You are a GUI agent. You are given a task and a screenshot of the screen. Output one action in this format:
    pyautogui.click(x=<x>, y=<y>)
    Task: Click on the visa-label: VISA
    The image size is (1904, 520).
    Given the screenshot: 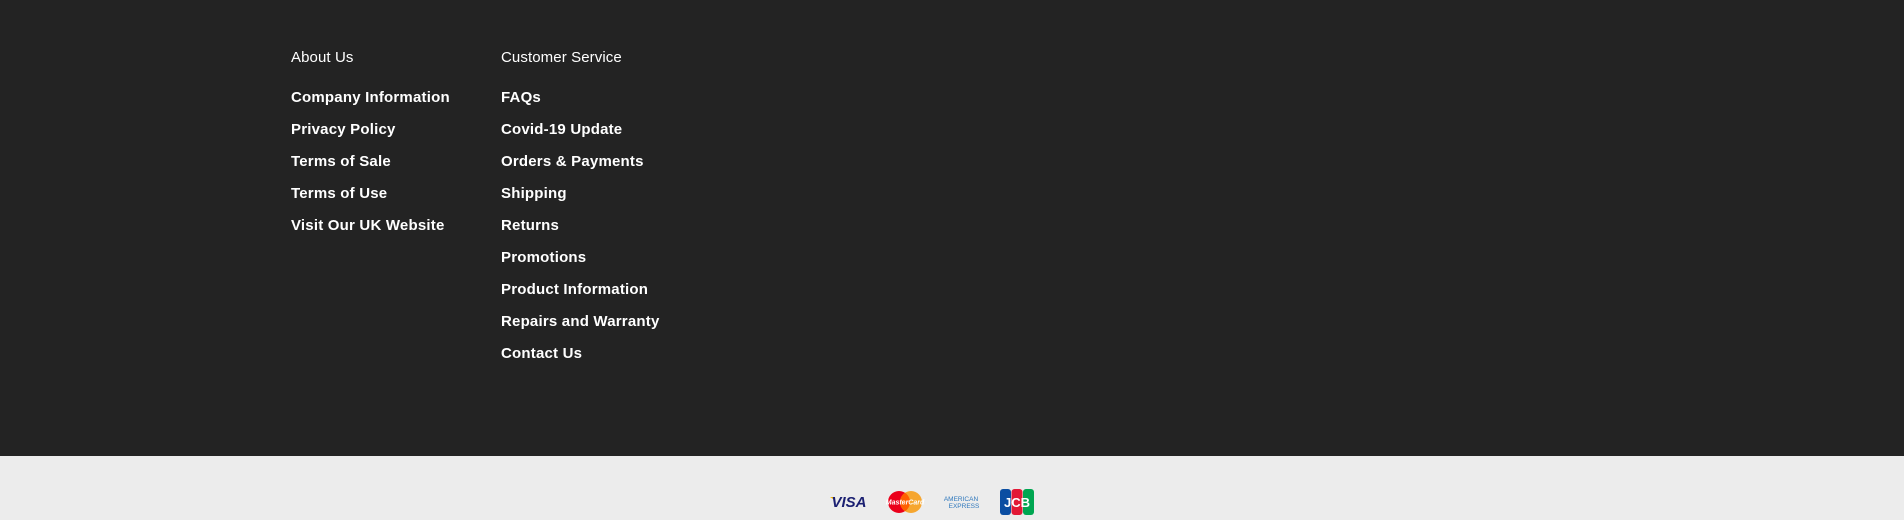 What is the action you would take?
    pyautogui.click(x=848, y=502)
    